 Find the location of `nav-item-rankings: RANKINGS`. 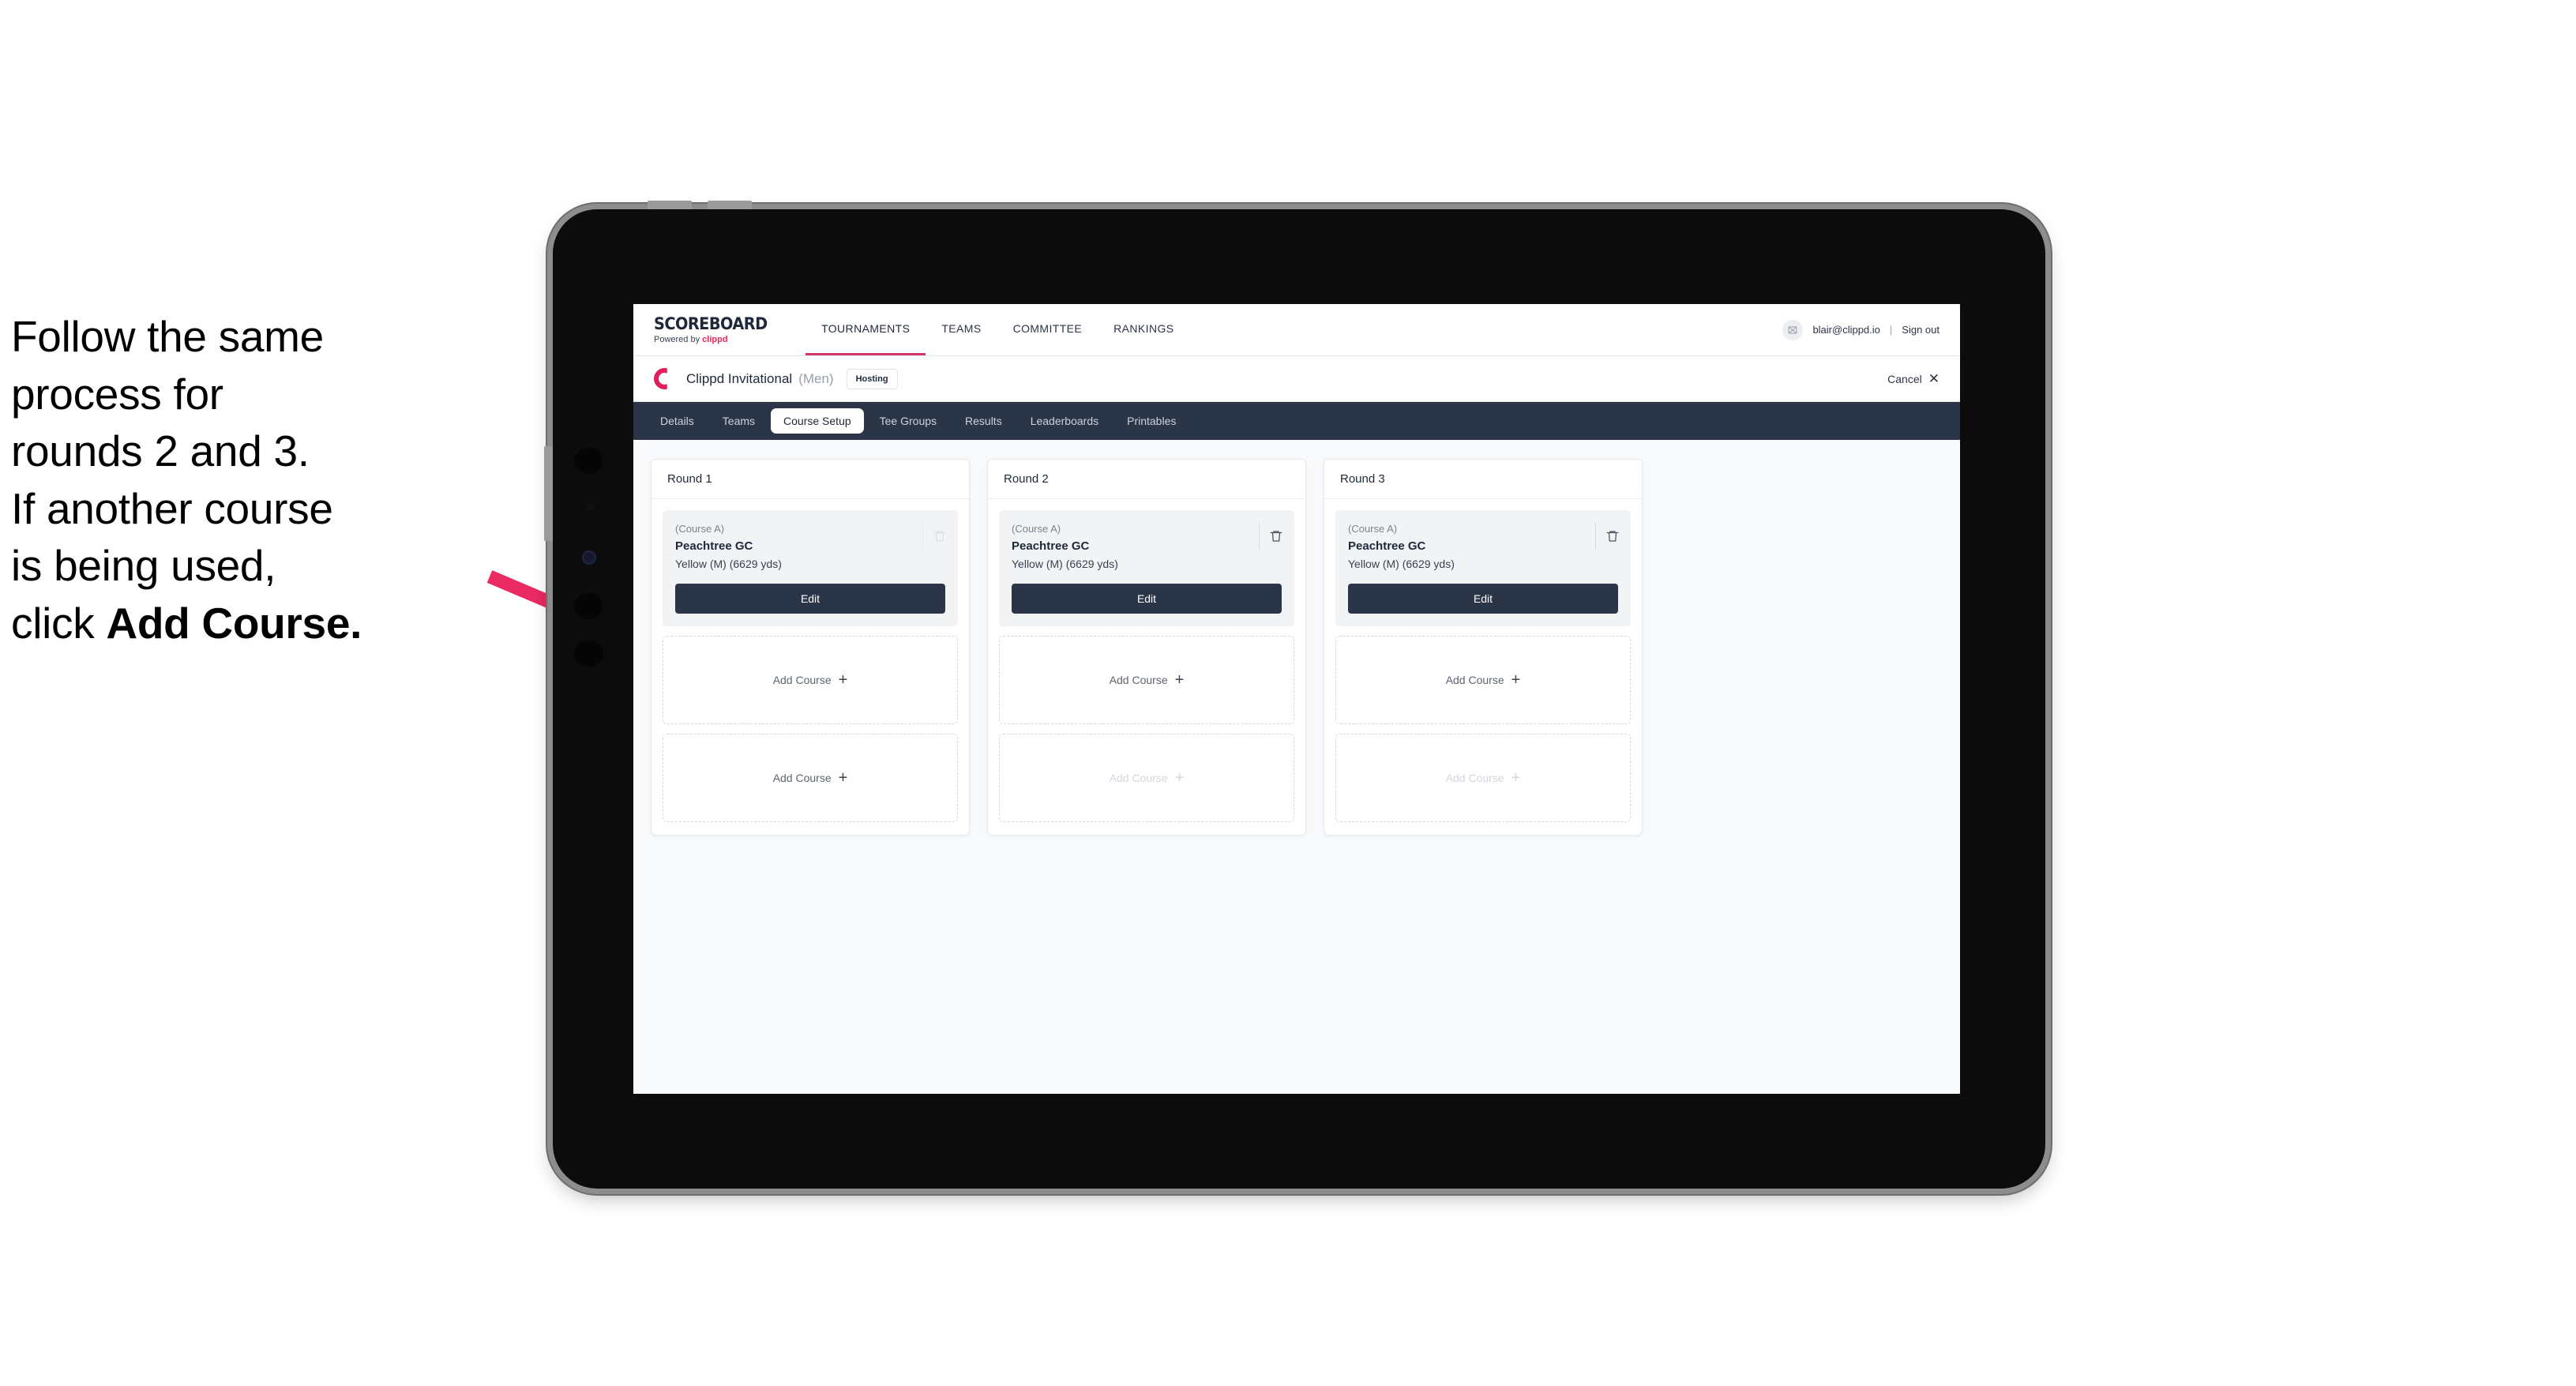

nav-item-rankings: RANKINGS is located at coordinates (1143, 329).